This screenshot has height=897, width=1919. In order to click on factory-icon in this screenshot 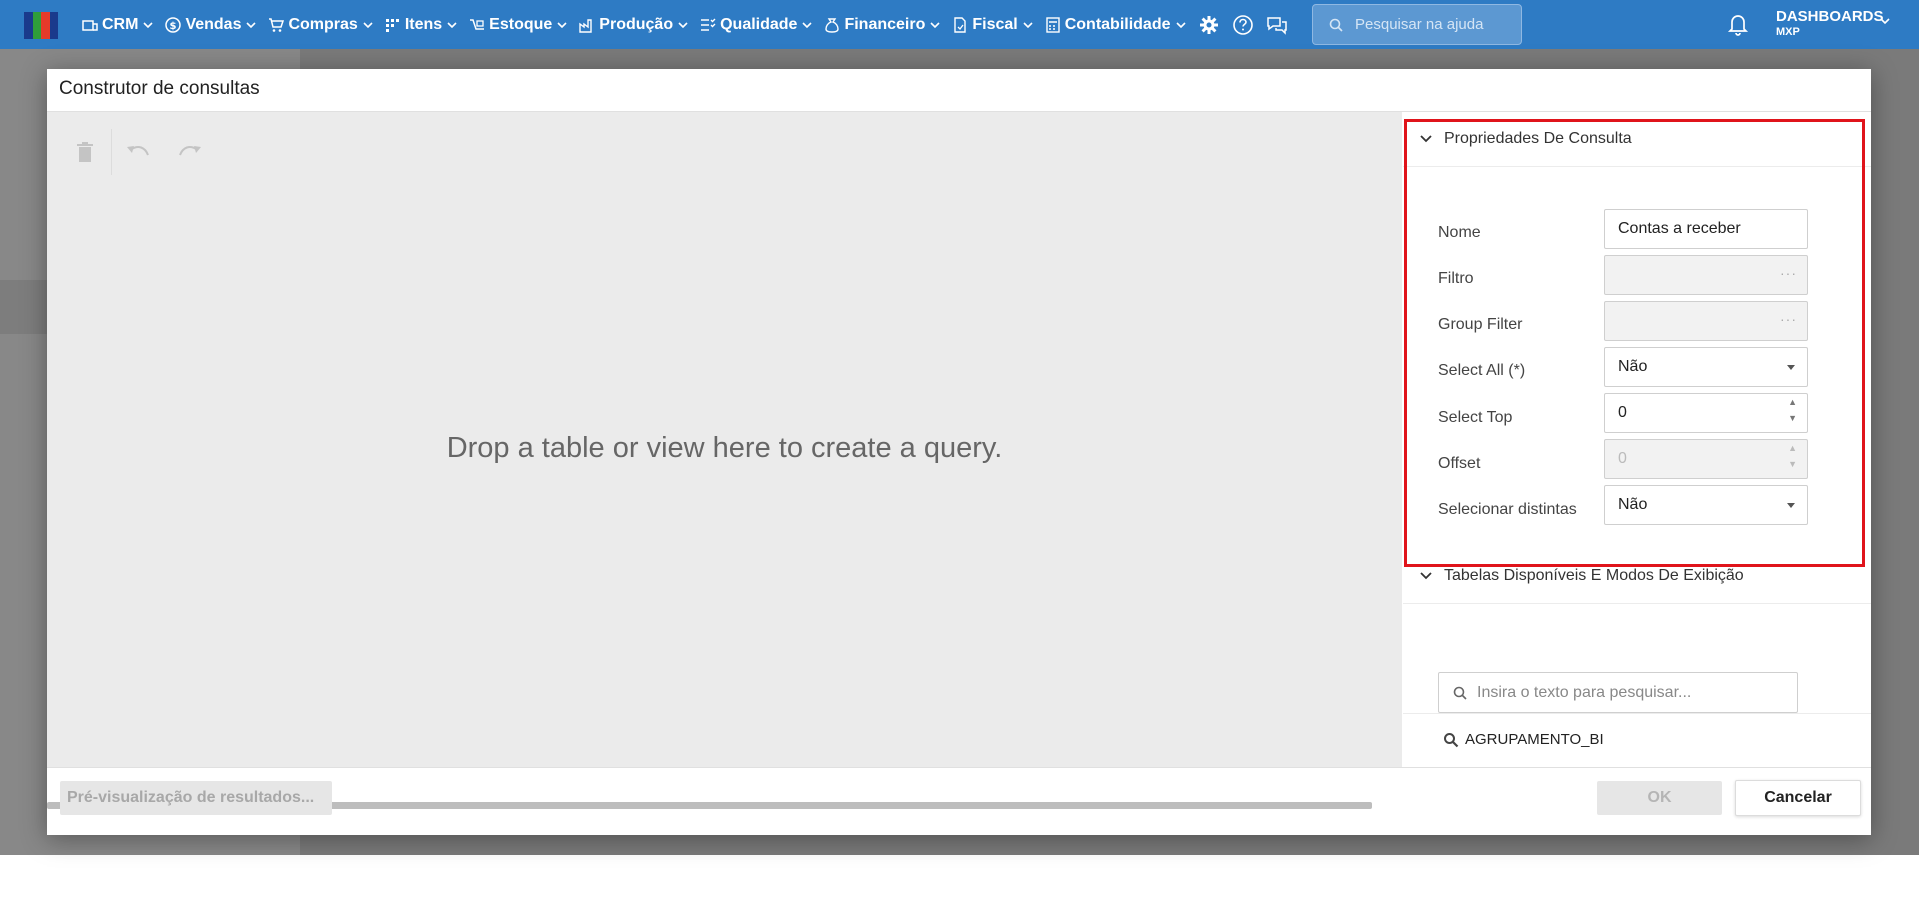, I will do `click(585, 25)`.